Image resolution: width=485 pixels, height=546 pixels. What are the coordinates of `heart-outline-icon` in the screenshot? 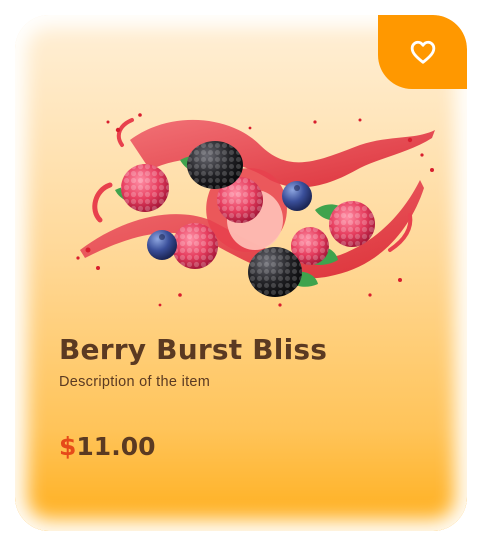 It's located at (422, 52).